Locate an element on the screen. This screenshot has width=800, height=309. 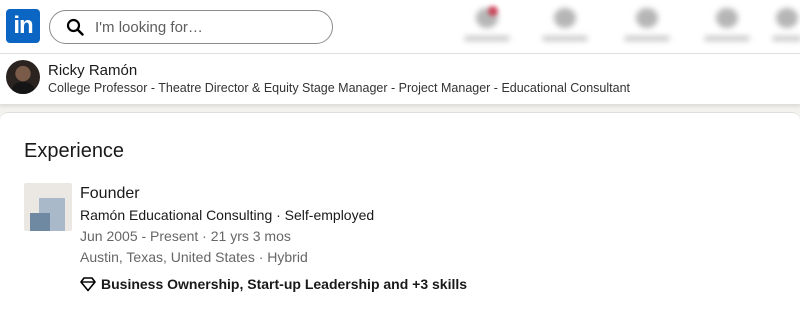
experience-title: Founder is located at coordinates (110, 194).